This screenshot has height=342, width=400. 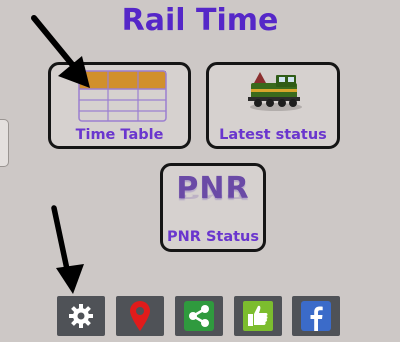 I want to click on facebook-icon, so click(x=316, y=316).